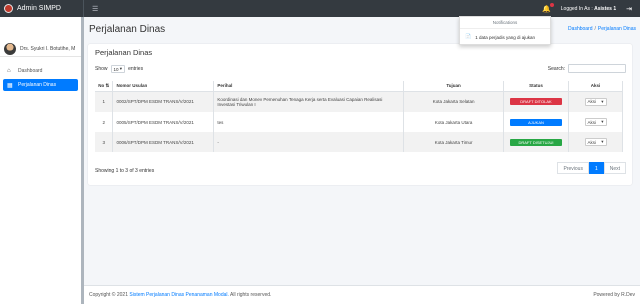 This screenshot has height=304, width=640. Describe the element at coordinates (454, 122) in the screenshot. I see `cell-tujuan: Kota Jakarta Utara` at that location.